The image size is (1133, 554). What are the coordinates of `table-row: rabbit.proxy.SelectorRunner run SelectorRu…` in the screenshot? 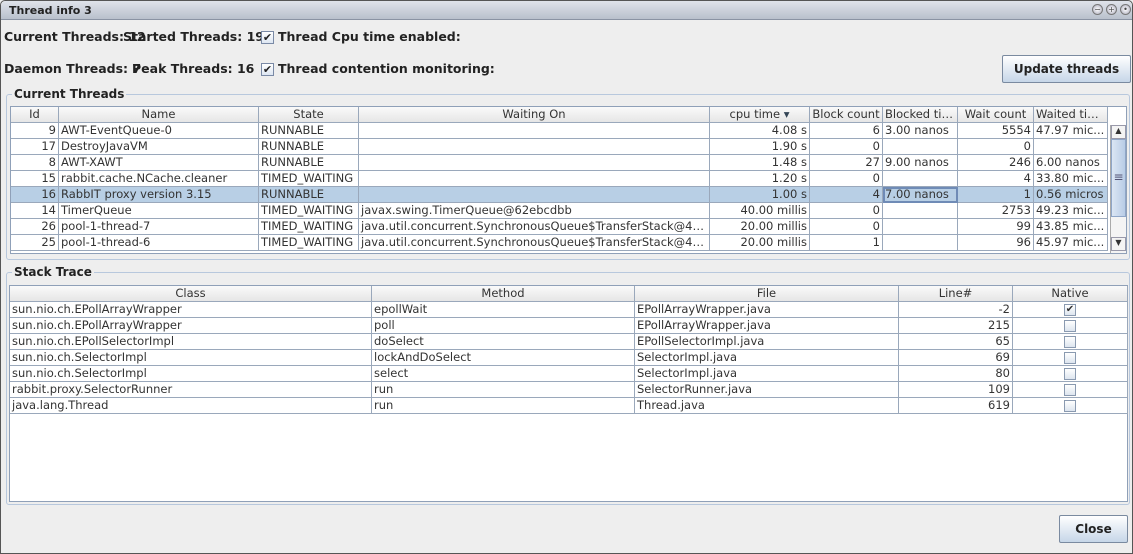 It's located at (569, 390).